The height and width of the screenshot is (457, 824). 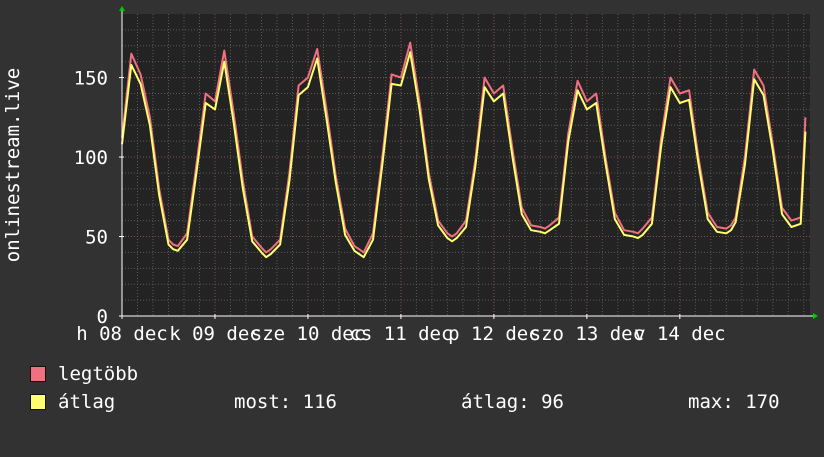 What do you see at coordinates (215, 334) in the screenshot?
I see `x-tick-label: k 09 dec` at bounding box center [215, 334].